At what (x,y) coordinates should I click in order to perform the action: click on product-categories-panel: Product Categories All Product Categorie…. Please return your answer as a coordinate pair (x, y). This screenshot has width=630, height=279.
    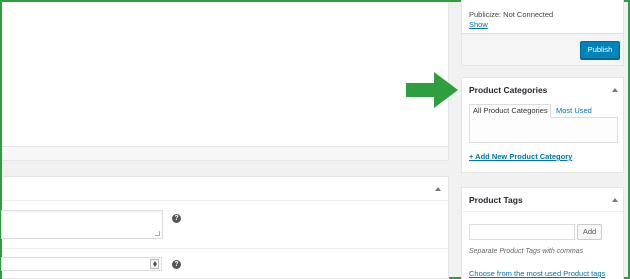
    Looking at the image, I should click on (542, 125).